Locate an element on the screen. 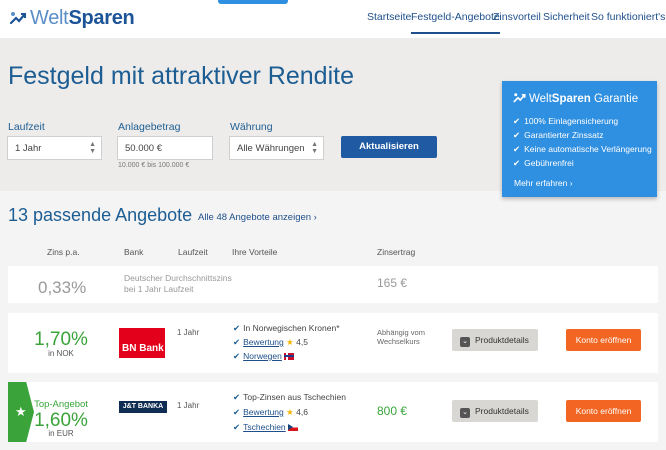 This screenshot has height=450, width=666. anlagebetrag-input: 50.000 € is located at coordinates (165, 148).